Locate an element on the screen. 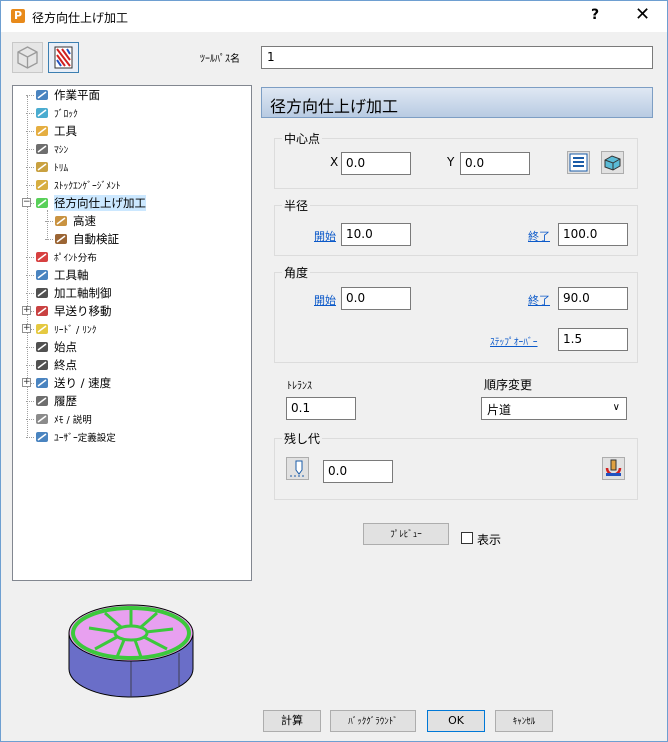 Image resolution: width=668 pixels, height=742 pixels. order-select: 片道 ∨ is located at coordinates (554, 408).